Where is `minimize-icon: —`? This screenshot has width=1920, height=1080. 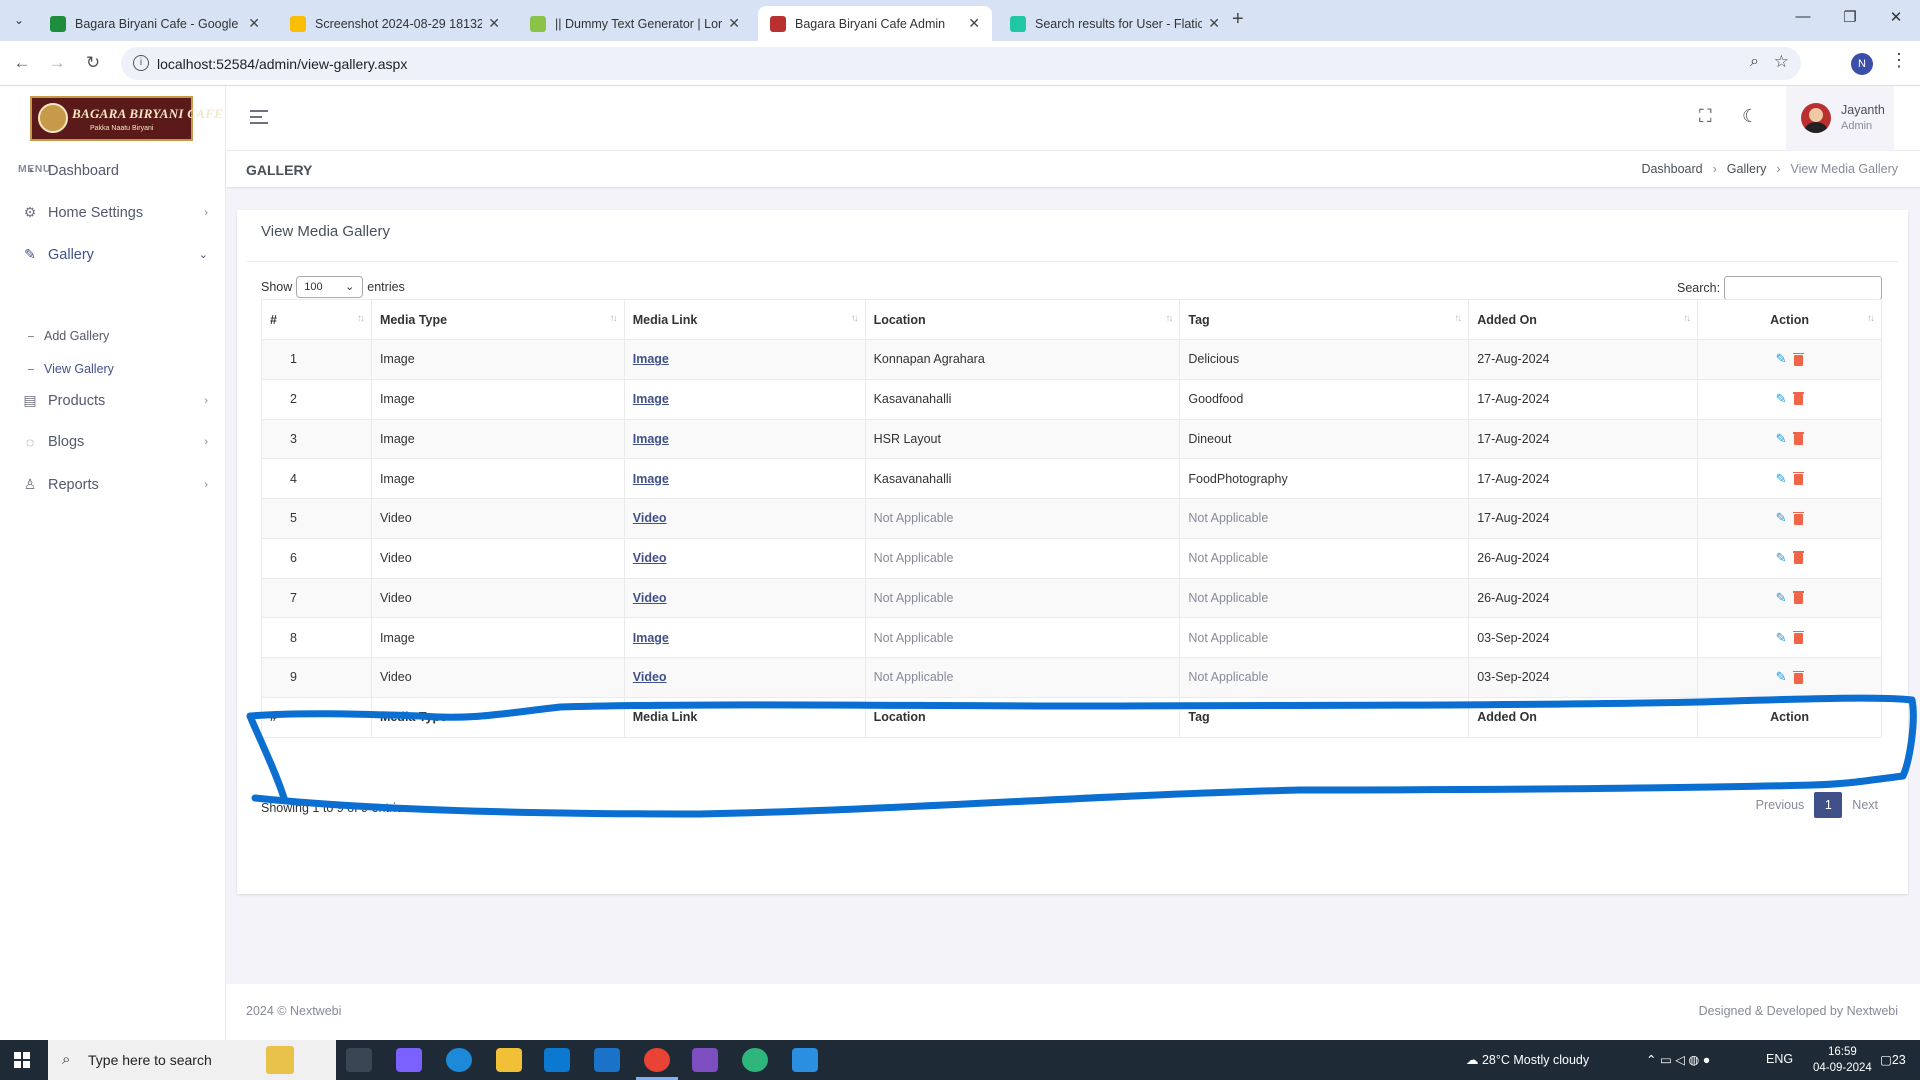 minimize-icon: — is located at coordinates (1803, 16).